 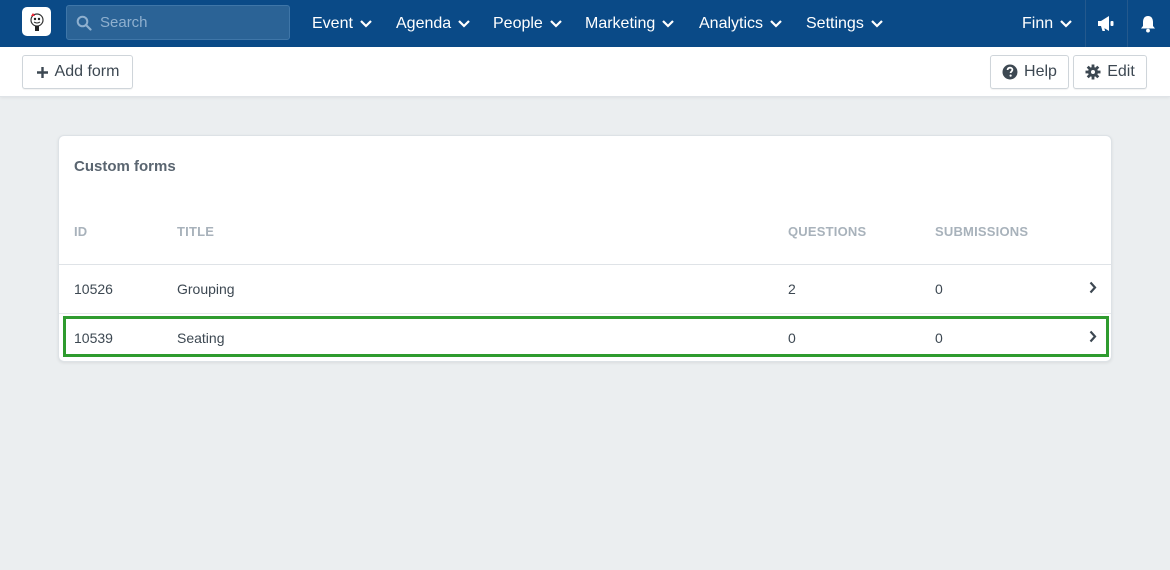 What do you see at coordinates (792, 289) in the screenshot?
I see `cell-questions: 2` at bounding box center [792, 289].